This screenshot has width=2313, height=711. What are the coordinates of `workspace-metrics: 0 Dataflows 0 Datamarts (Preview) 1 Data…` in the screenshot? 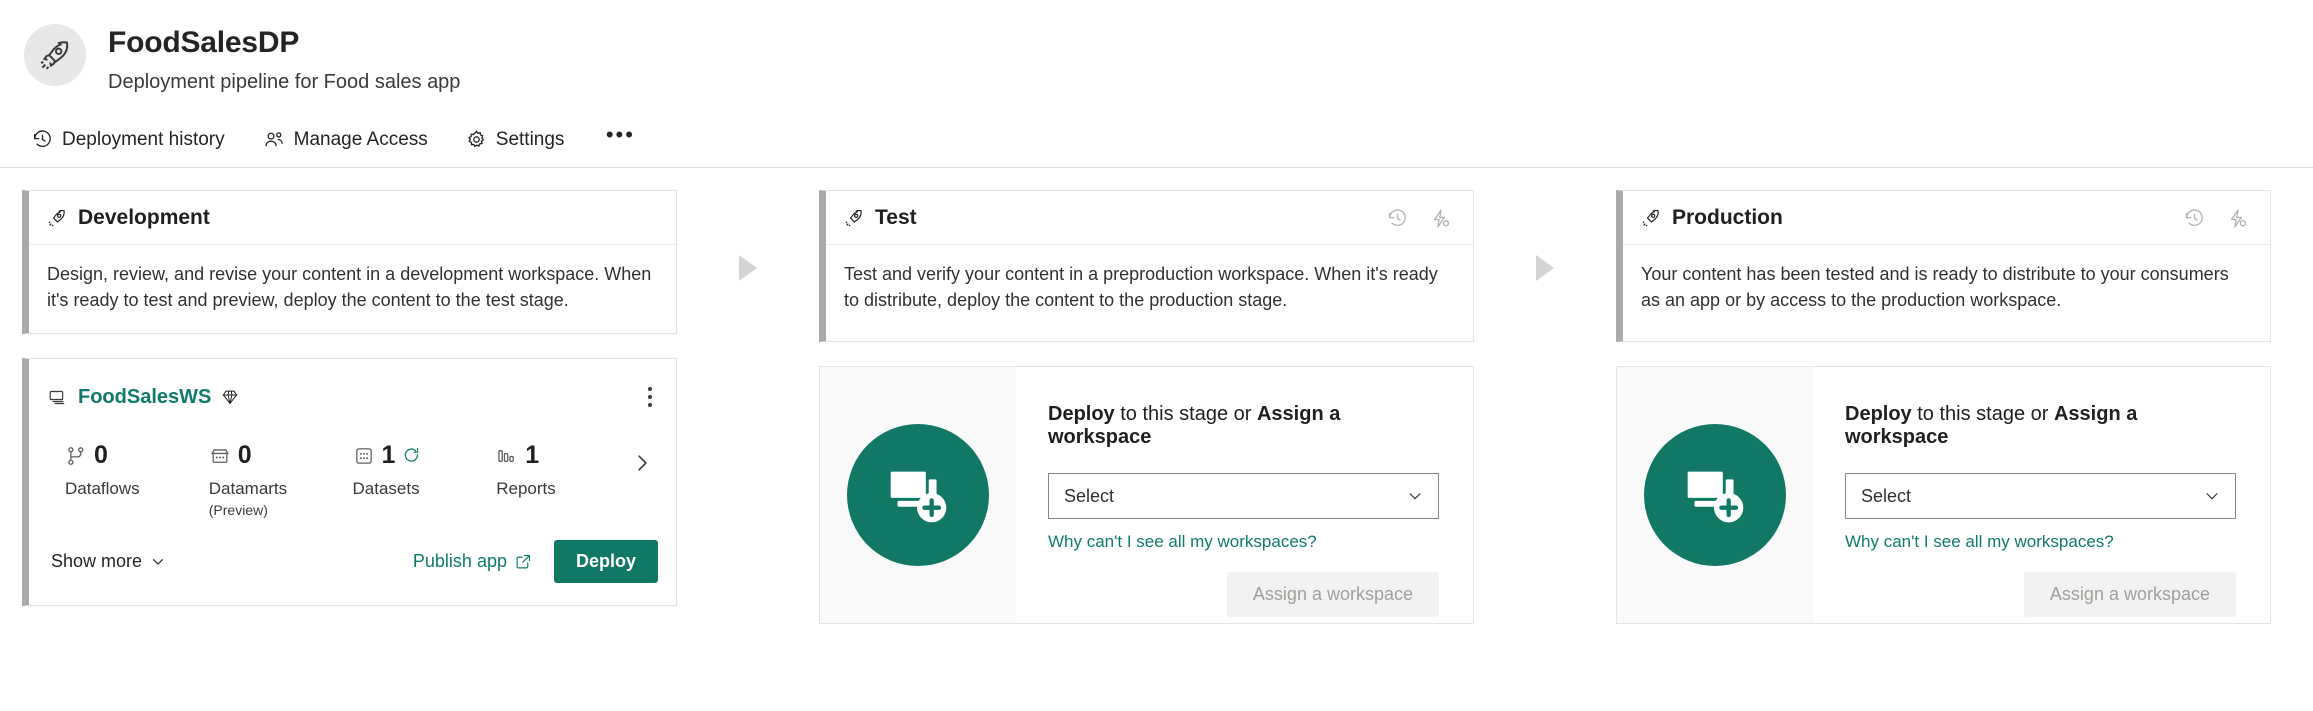 It's located at (352, 475).